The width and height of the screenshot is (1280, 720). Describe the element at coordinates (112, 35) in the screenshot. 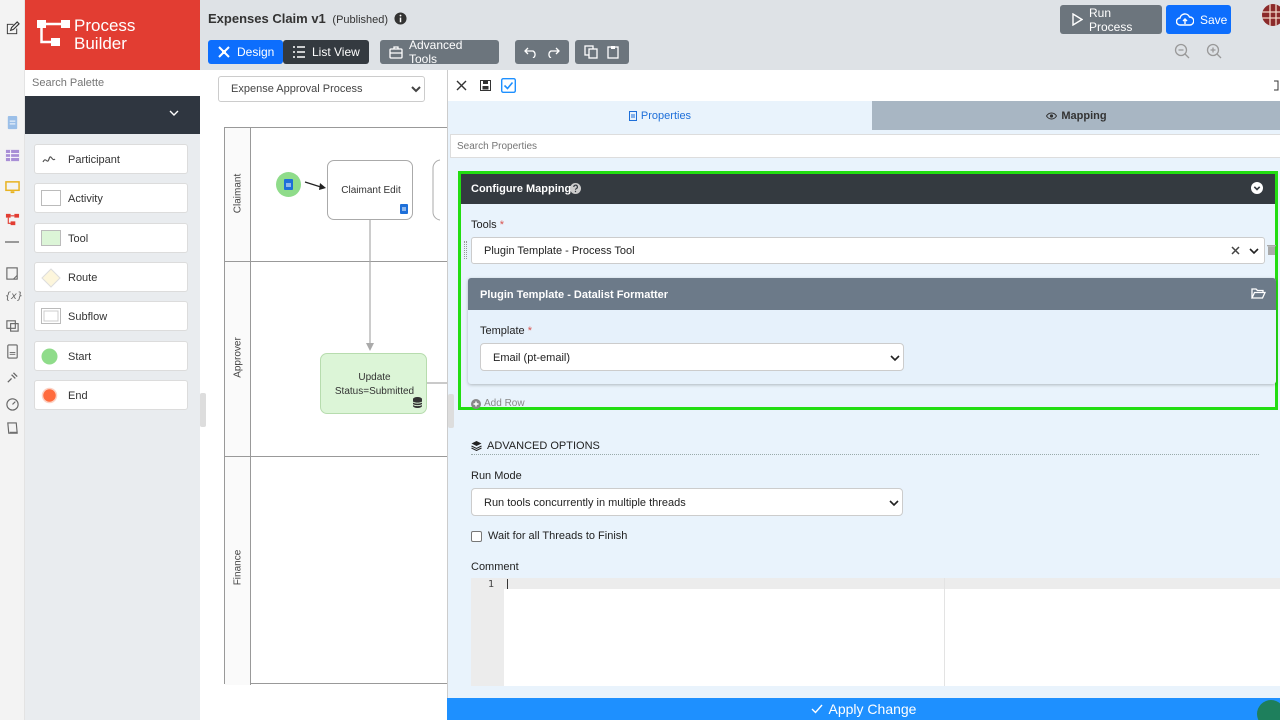

I see `process-builder-logo: Process Builder` at that location.